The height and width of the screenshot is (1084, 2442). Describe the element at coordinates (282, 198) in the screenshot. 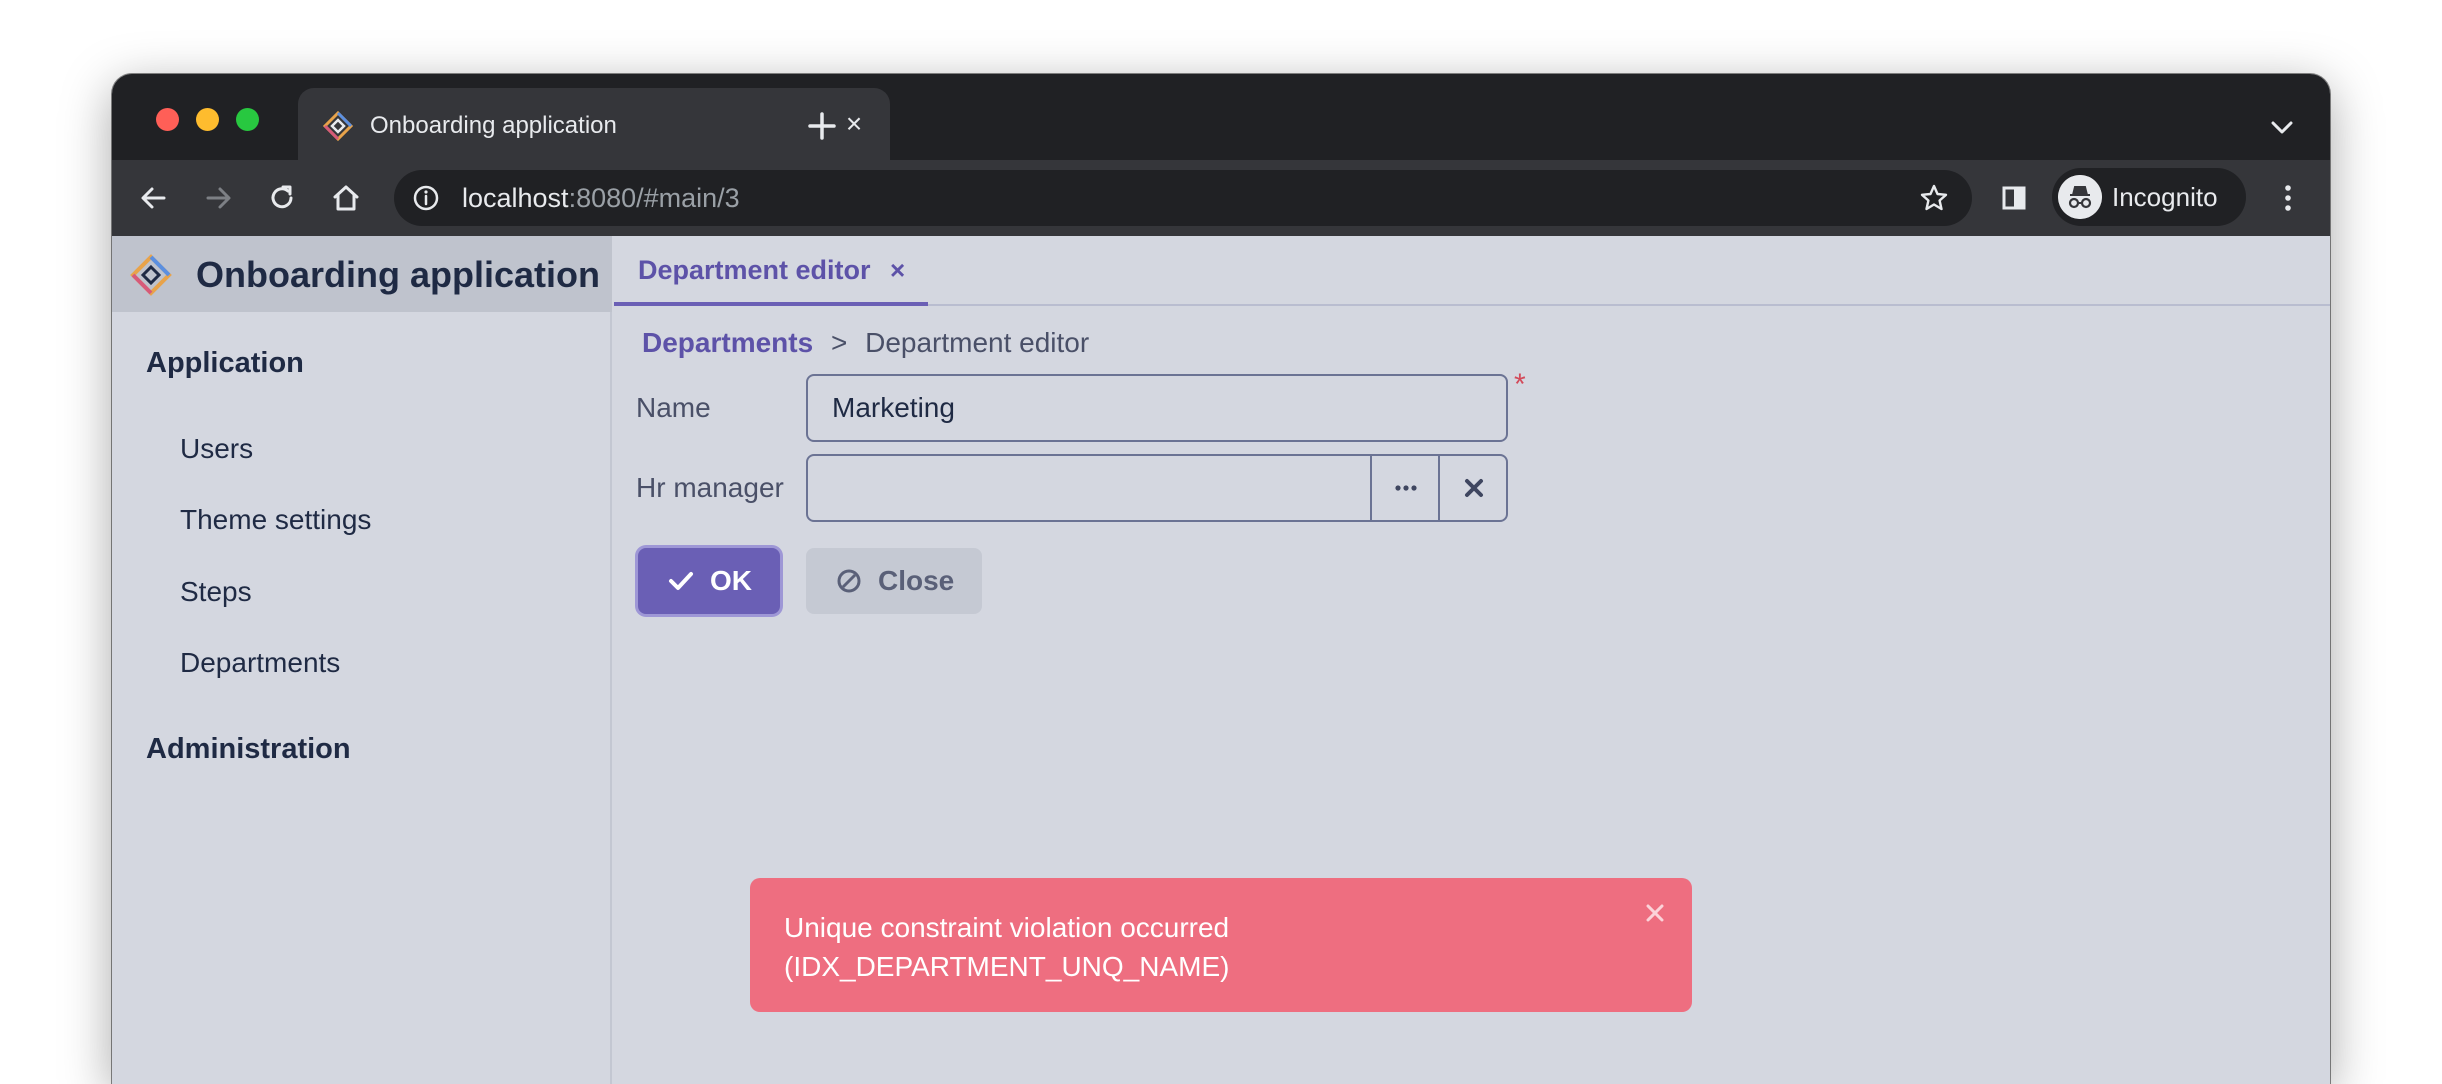

I see `reload-icon` at that location.